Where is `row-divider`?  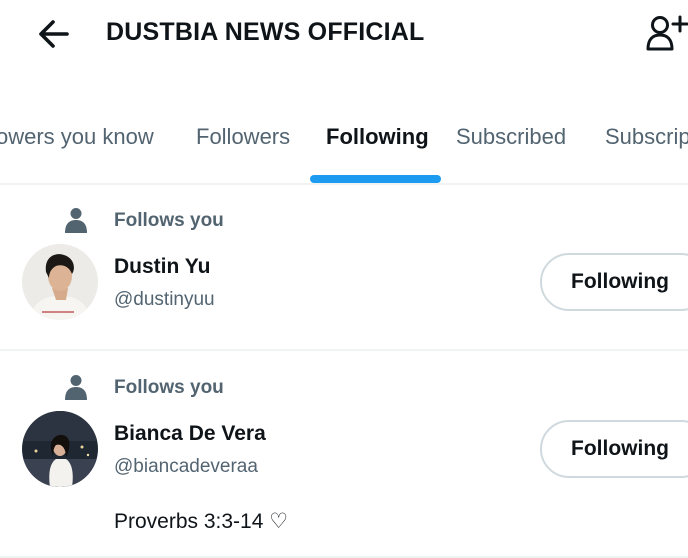 row-divider is located at coordinates (344, 350).